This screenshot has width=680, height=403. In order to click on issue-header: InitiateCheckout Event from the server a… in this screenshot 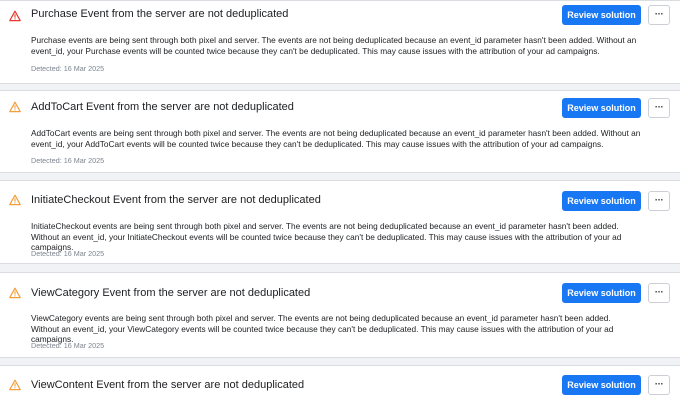, I will do `click(340, 196)`.